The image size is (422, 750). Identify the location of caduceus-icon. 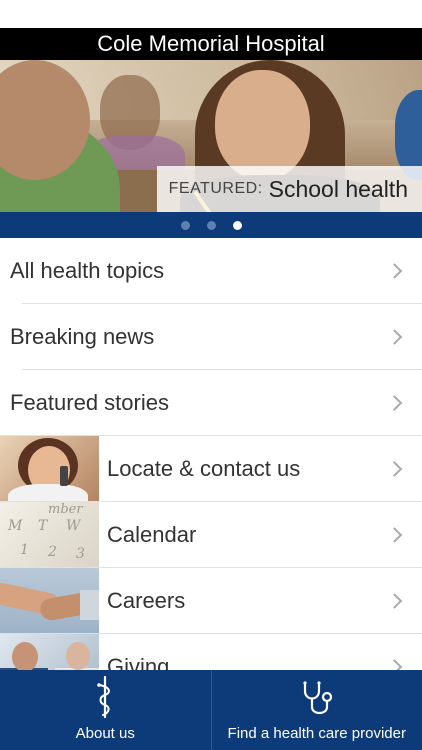
(104, 697).